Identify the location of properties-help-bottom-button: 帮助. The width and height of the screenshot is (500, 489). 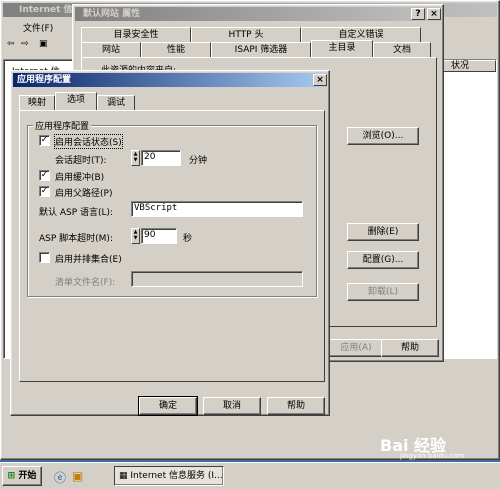
(410, 348).